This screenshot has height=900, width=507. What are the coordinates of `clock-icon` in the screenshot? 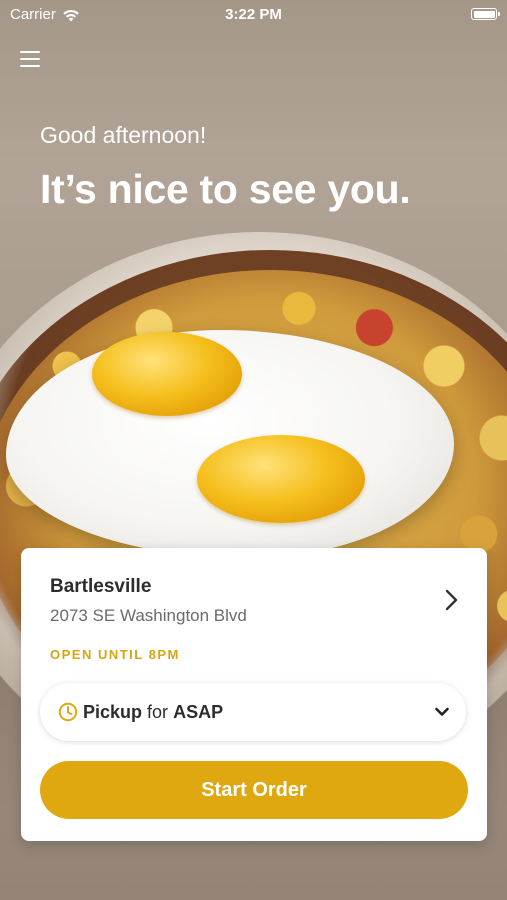 It's located at (68, 712).